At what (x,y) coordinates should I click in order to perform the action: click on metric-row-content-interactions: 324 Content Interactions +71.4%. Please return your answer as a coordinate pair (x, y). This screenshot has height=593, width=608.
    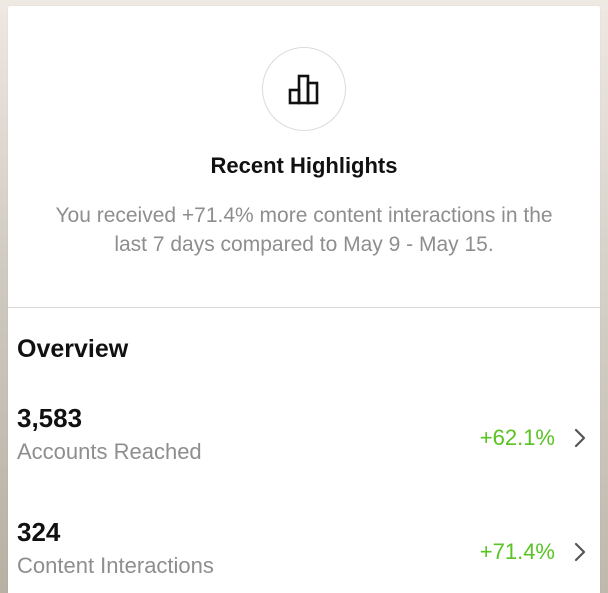
    Looking at the image, I should click on (304, 552).